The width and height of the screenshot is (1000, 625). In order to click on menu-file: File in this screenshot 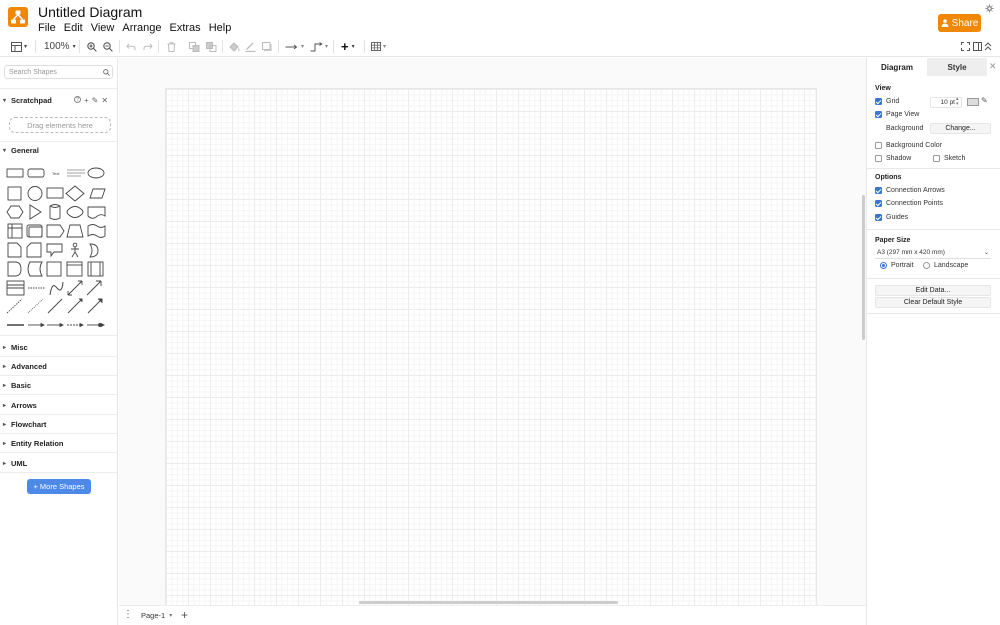, I will do `click(47, 28)`.